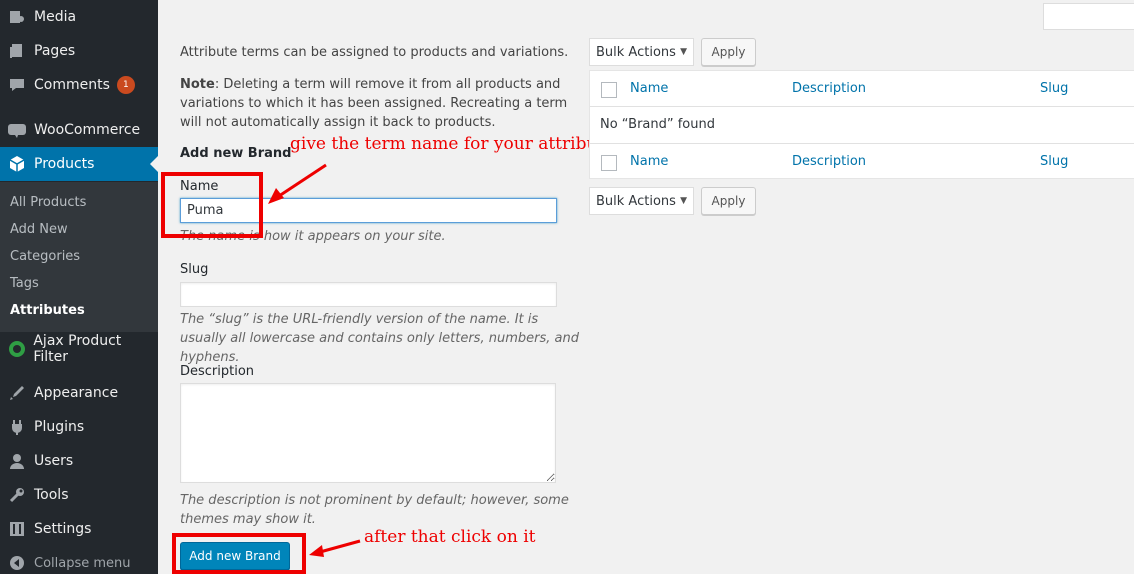 The image size is (1134, 574). What do you see at coordinates (1054, 161) in the screenshot?
I see `column-footer-slug: Slug` at bounding box center [1054, 161].